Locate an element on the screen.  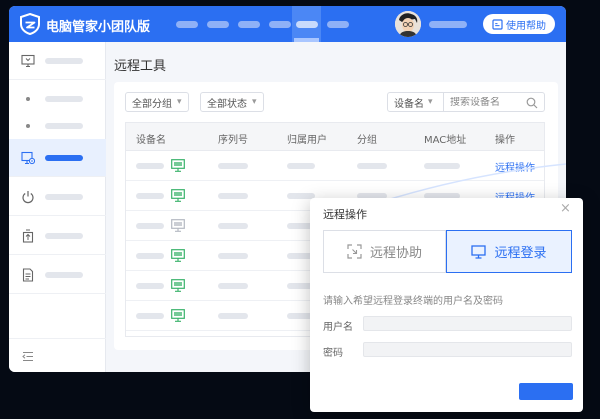
remote-login-button: 远程登录 is located at coordinates (509, 251).